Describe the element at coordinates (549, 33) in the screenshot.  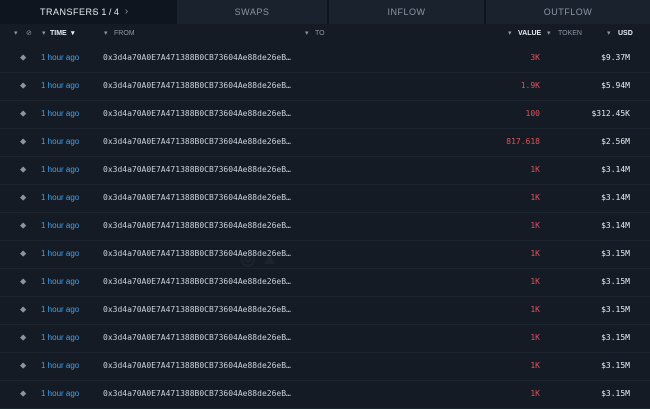
I see `token-filter-icon: ▾` at that location.